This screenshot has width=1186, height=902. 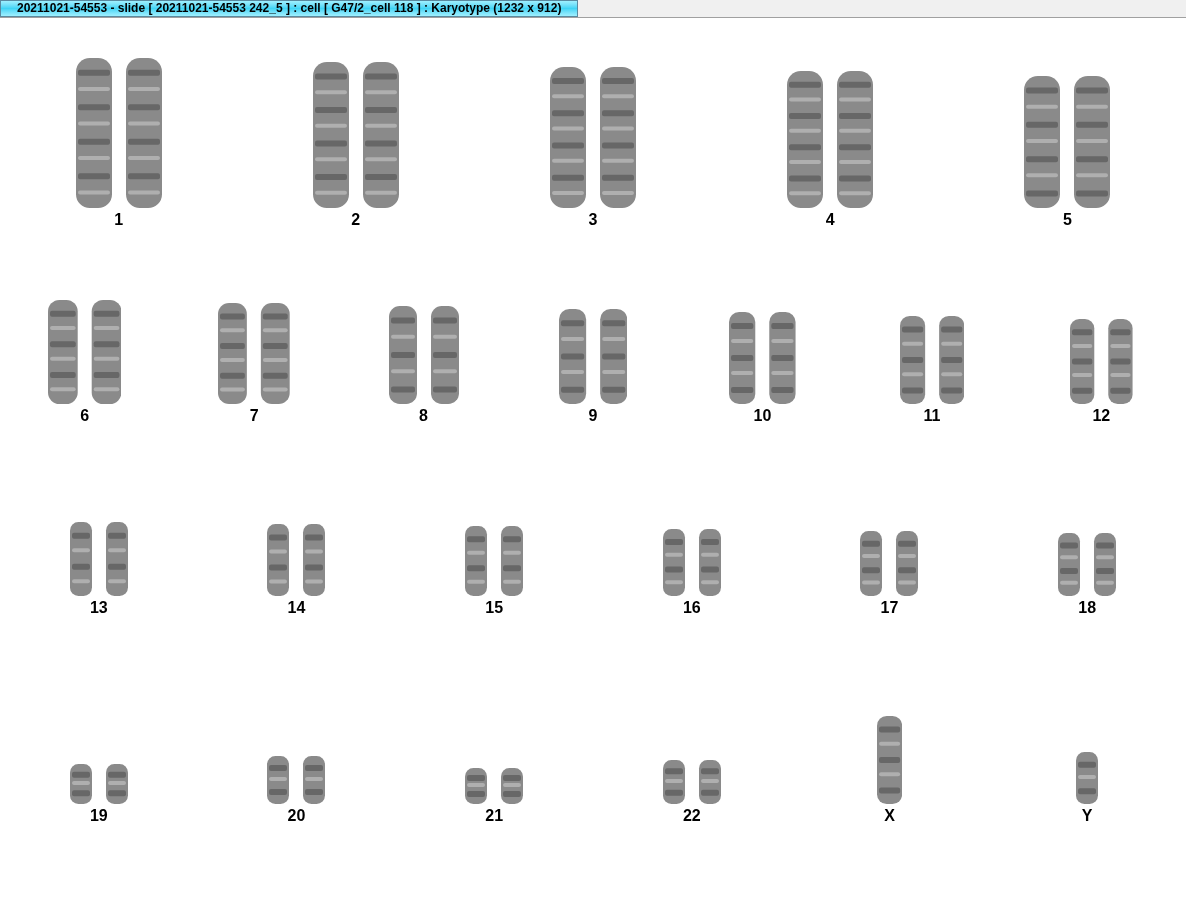 What do you see at coordinates (356, 220) in the screenshot?
I see `chromosome-label: 2` at bounding box center [356, 220].